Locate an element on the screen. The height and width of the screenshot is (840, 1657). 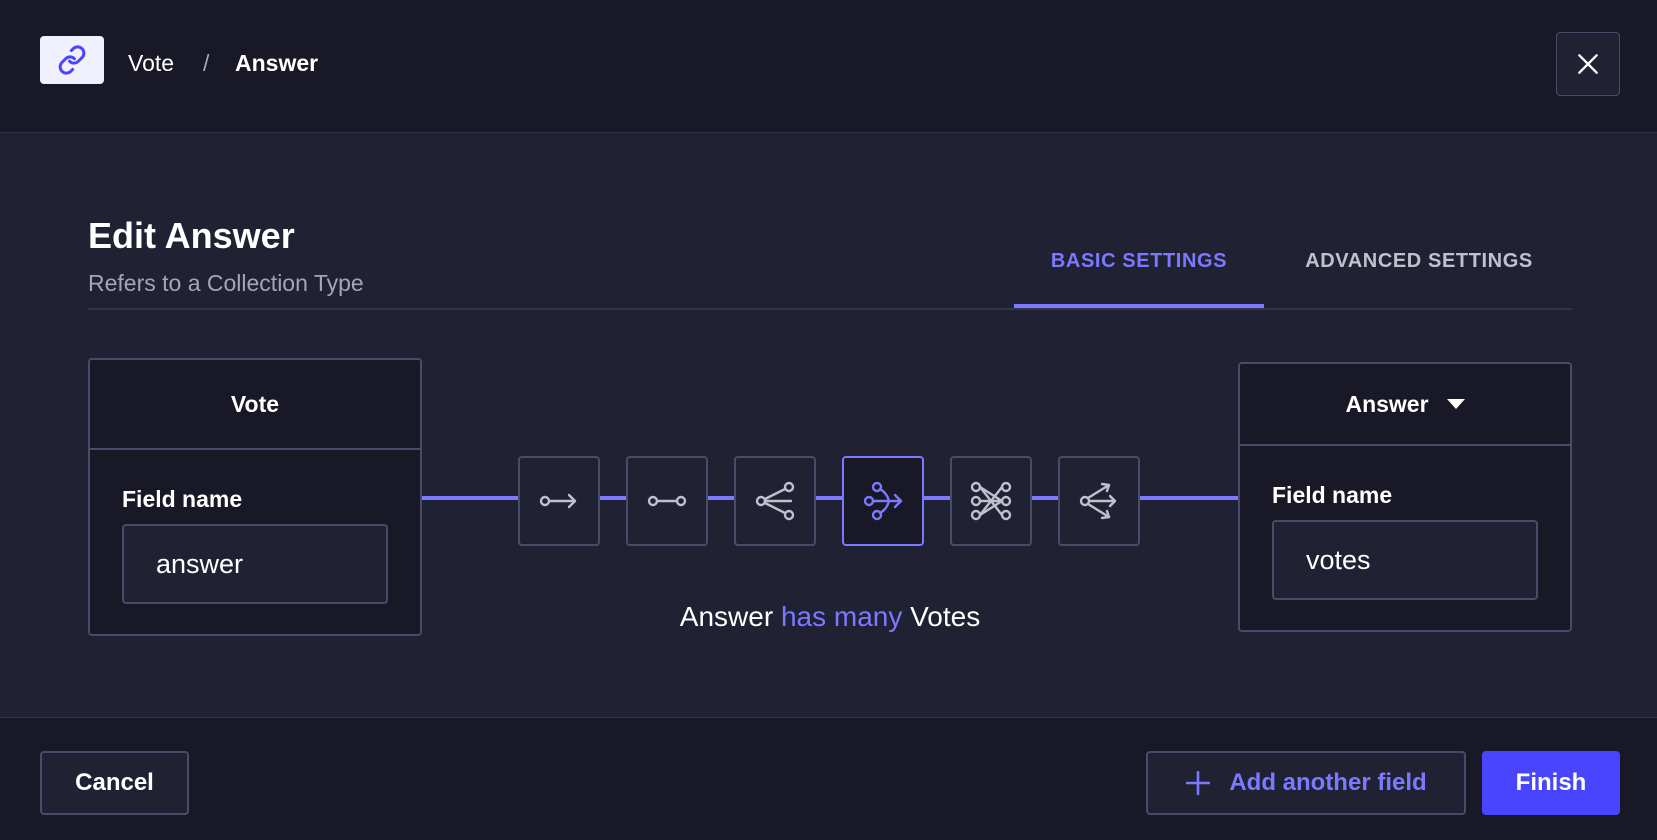
source-collection-box: Vote Field name is located at coordinates (255, 497).